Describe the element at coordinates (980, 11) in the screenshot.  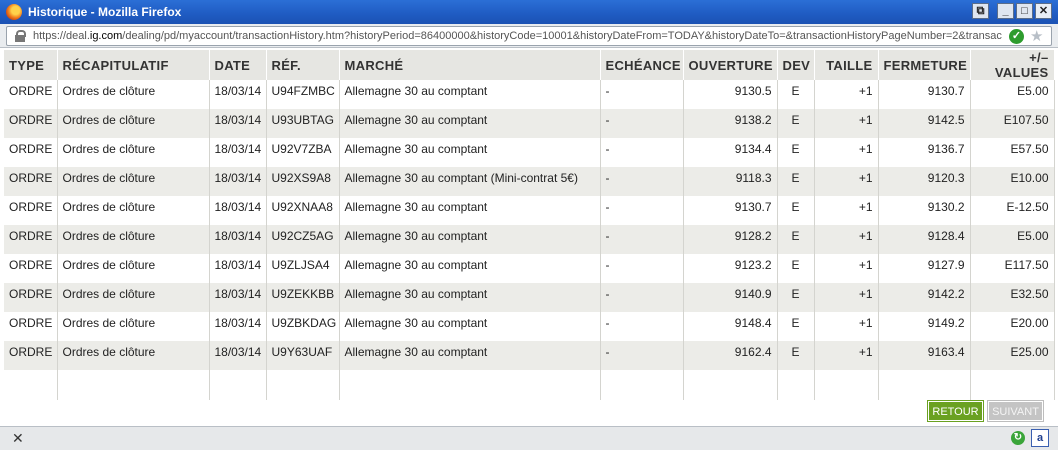
I see `restore-tab-icon: ⧉` at that location.